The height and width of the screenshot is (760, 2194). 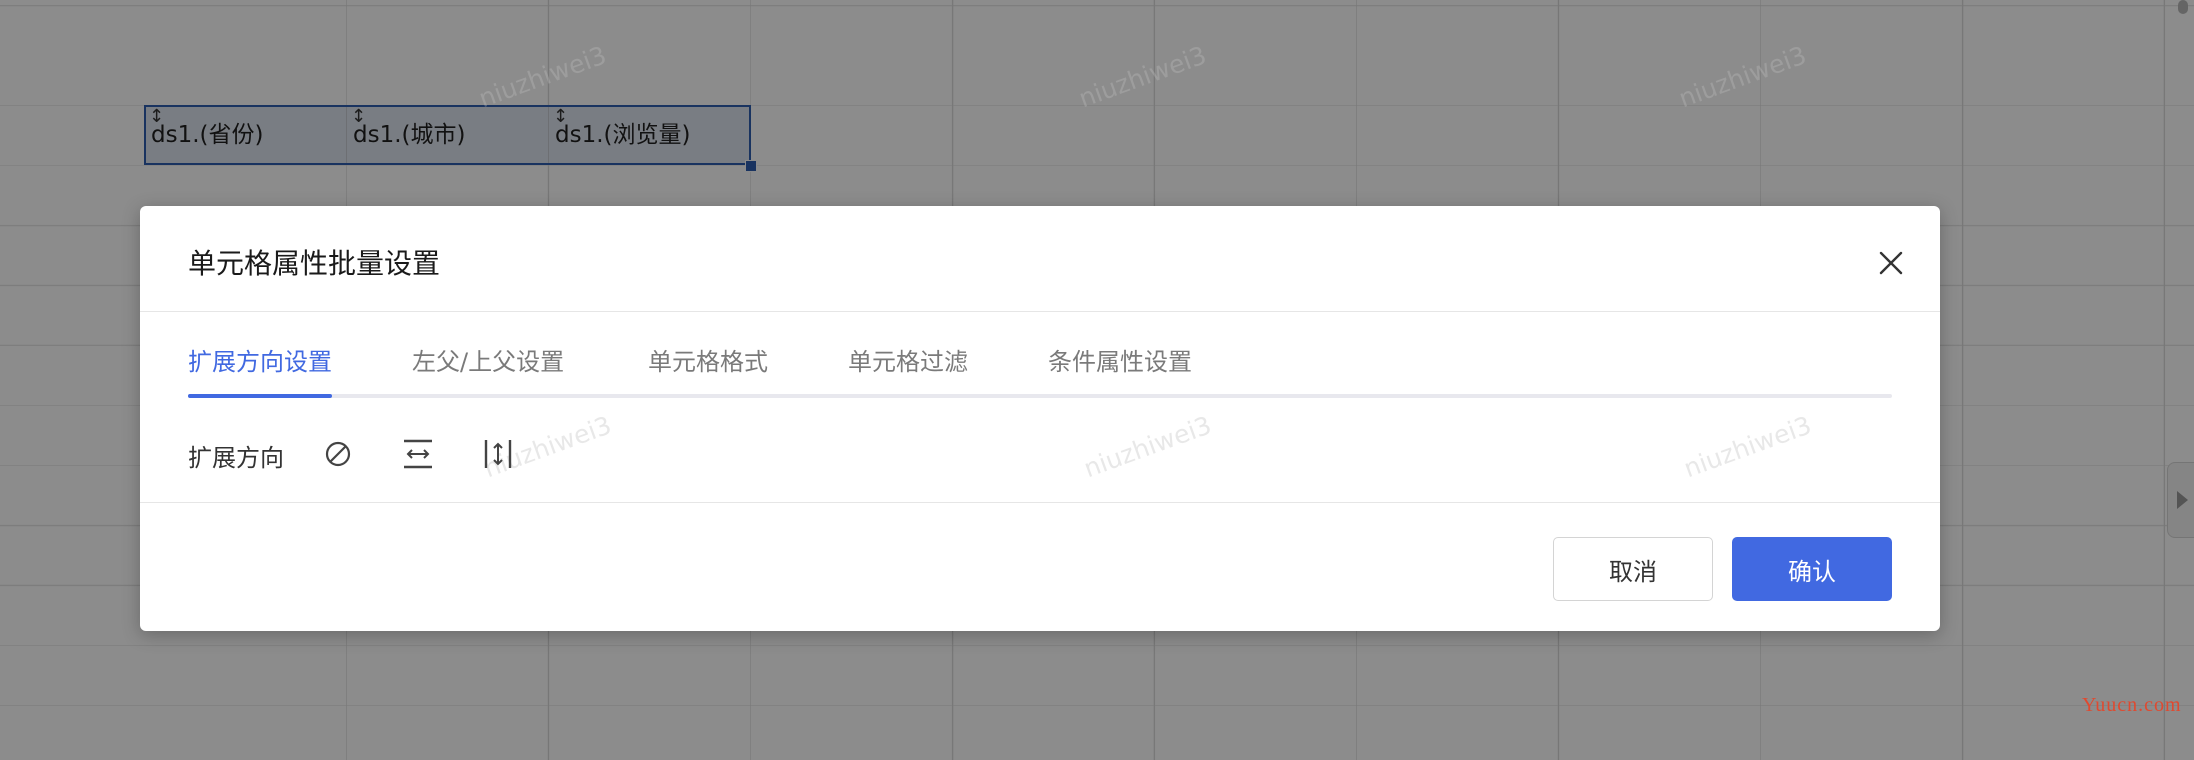 I want to click on active-tab-indicator, so click(x=260, y=396).